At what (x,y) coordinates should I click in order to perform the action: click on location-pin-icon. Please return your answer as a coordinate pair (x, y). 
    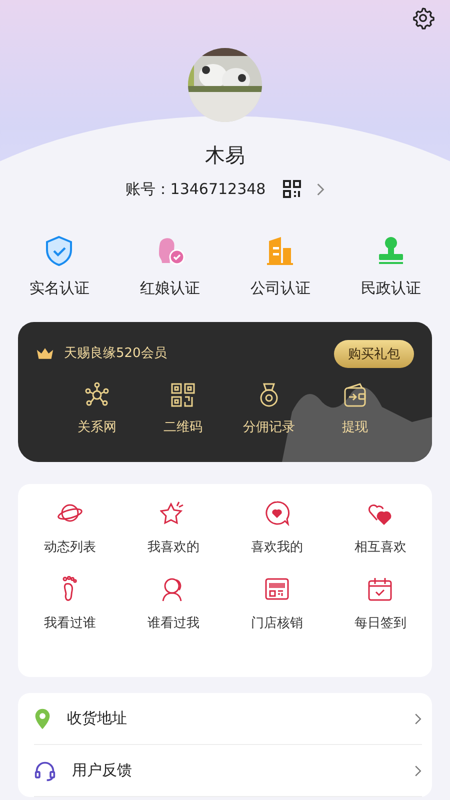
    Looking at the image, I should click on (42, 719).